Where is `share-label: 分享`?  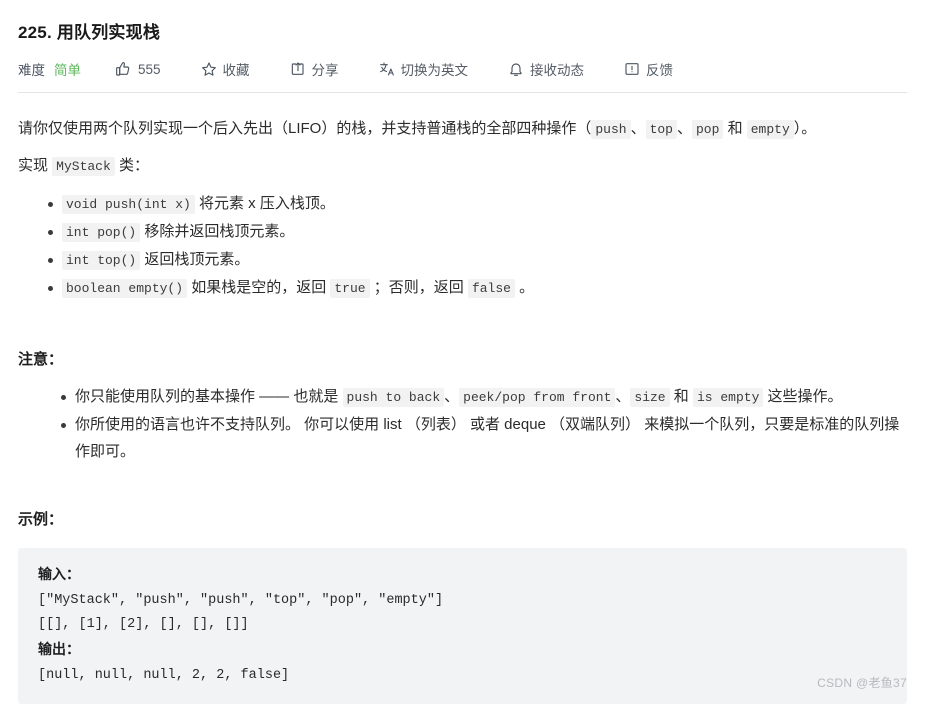 share-label: 分享 is located at coordinates (325, 70).